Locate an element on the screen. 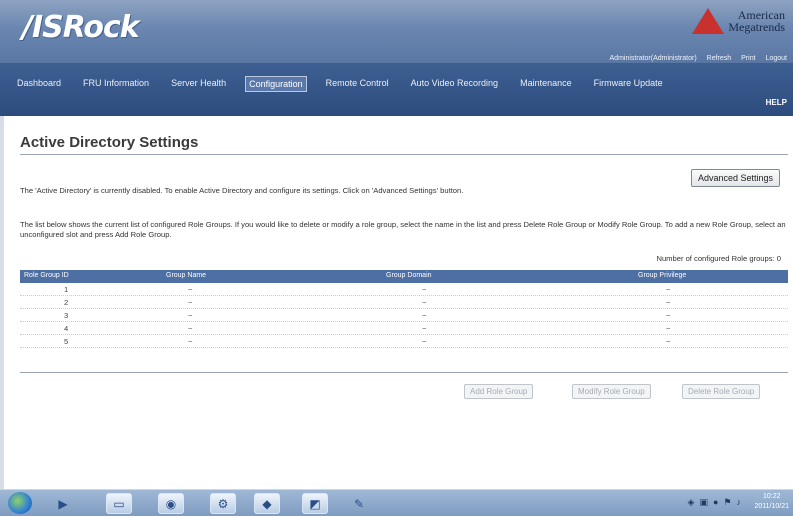 Image resolution: width=793 pixels, height=516 pixels. nav-server-health: Server Health is located at coordinates (198, 84).